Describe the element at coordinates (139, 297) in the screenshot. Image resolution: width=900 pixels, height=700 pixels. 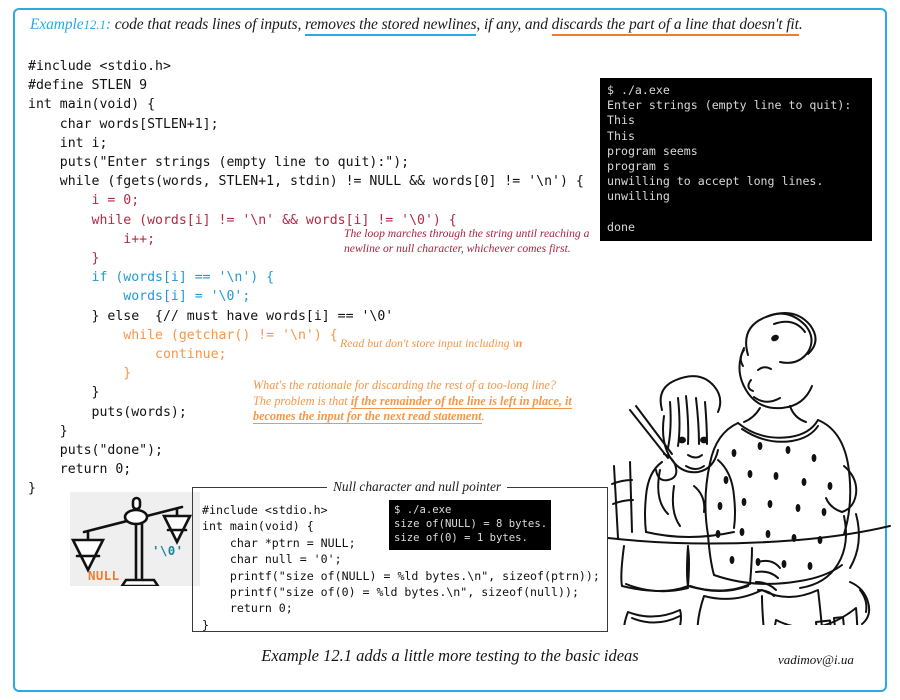
I see `code-line: words[i] = '\0';` at that location.